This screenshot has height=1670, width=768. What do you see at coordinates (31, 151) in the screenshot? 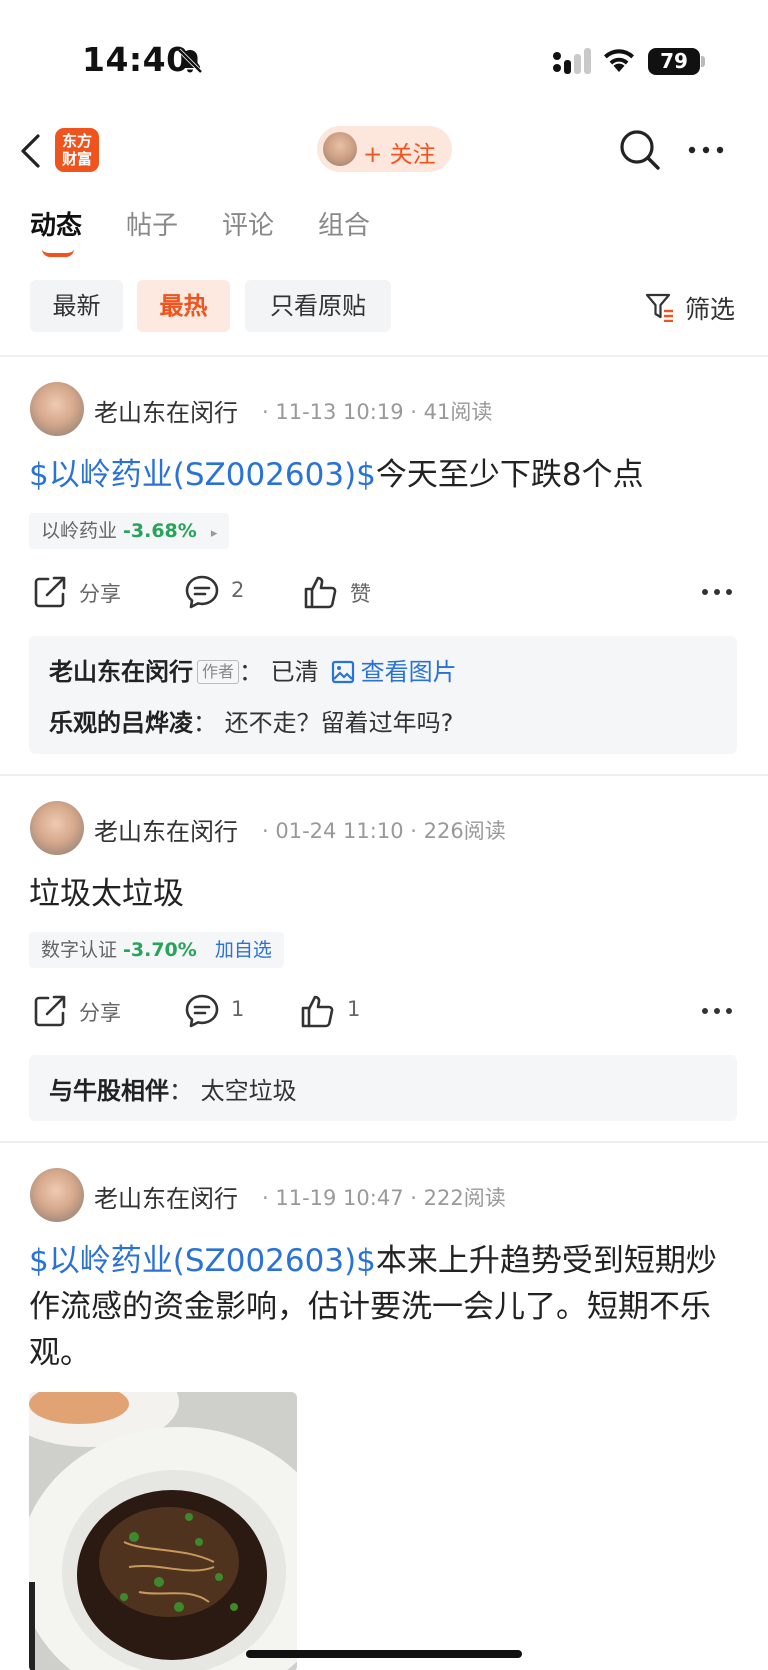
I see `back-icon` at bounding box center [31, 151].